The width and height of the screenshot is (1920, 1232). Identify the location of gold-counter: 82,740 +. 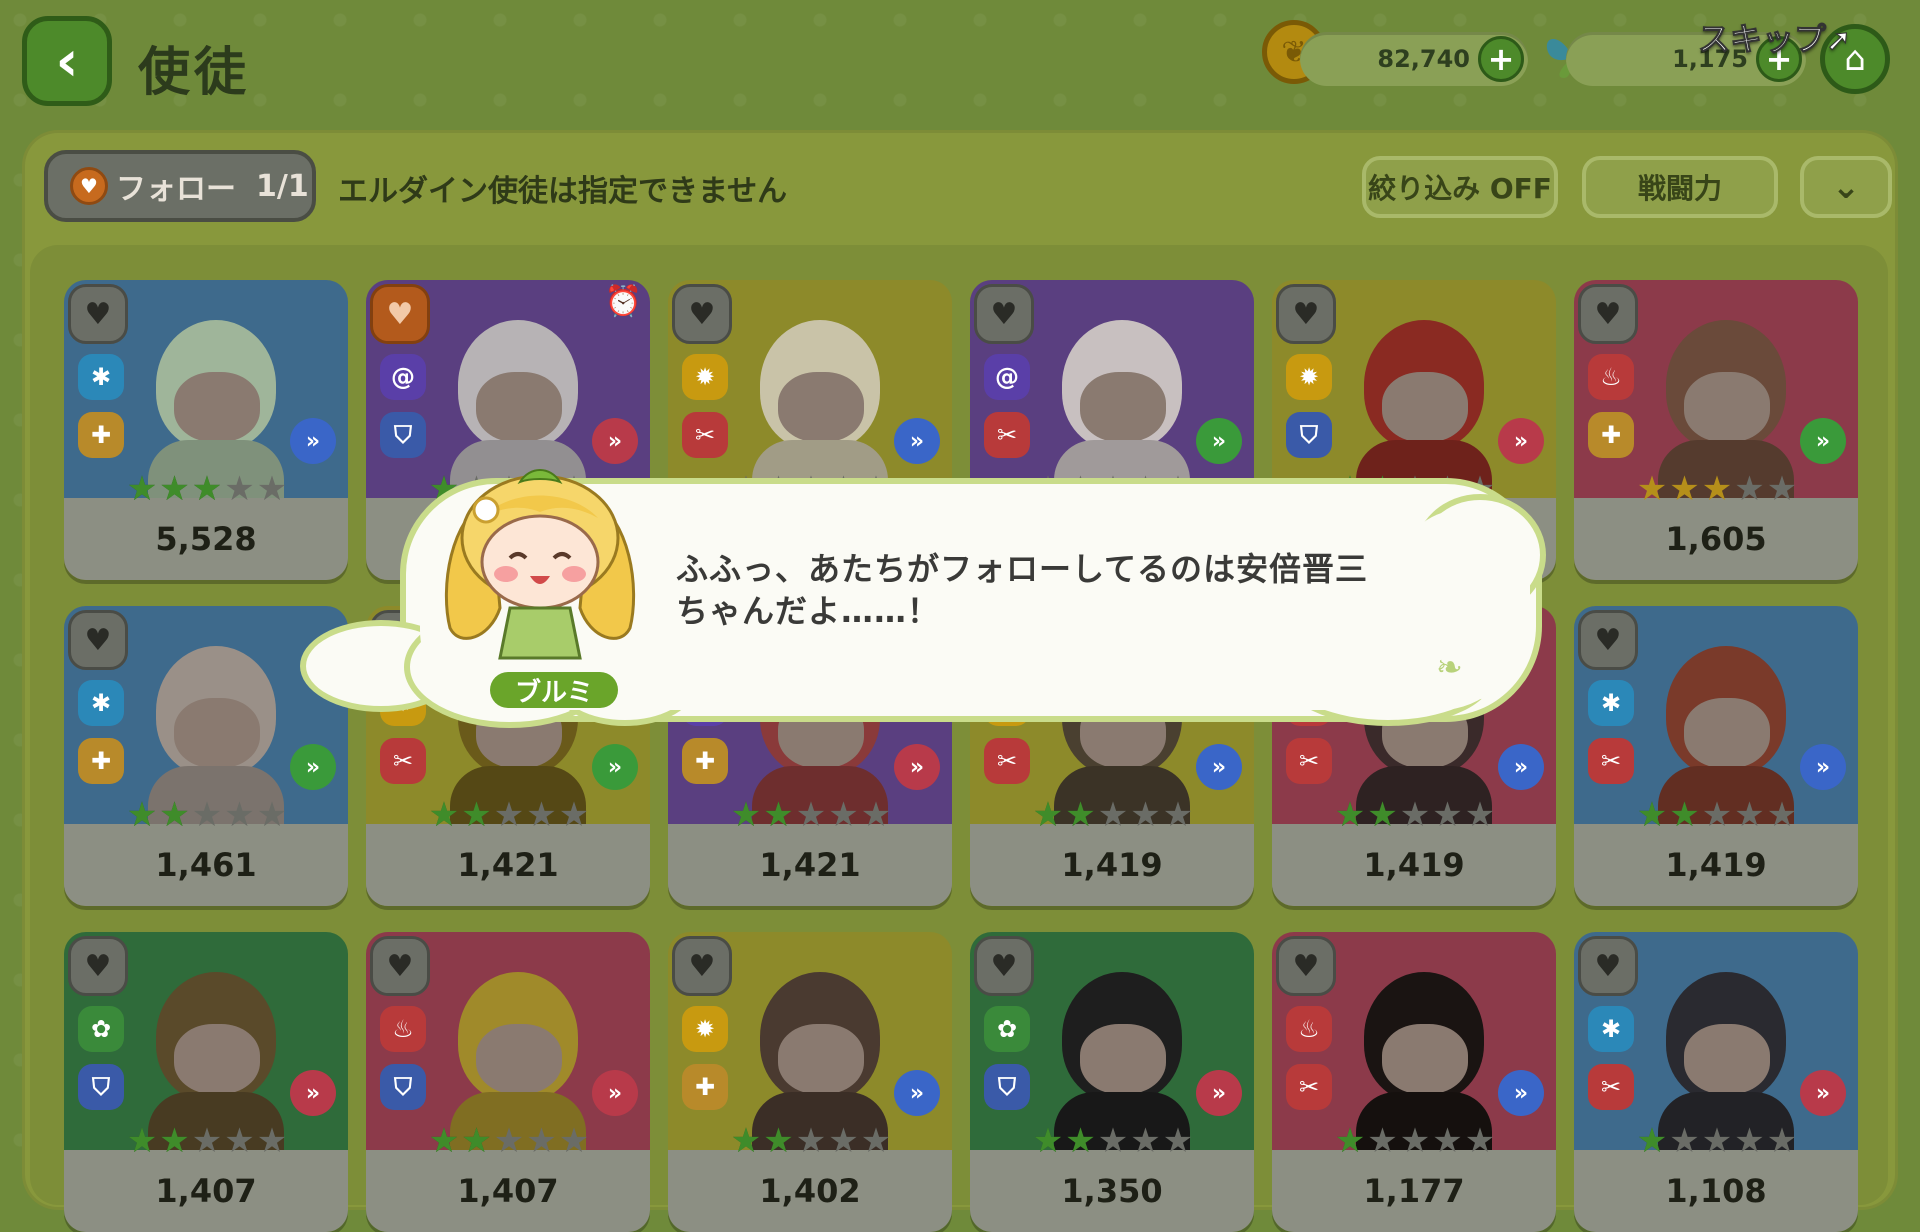
(1414, 59).